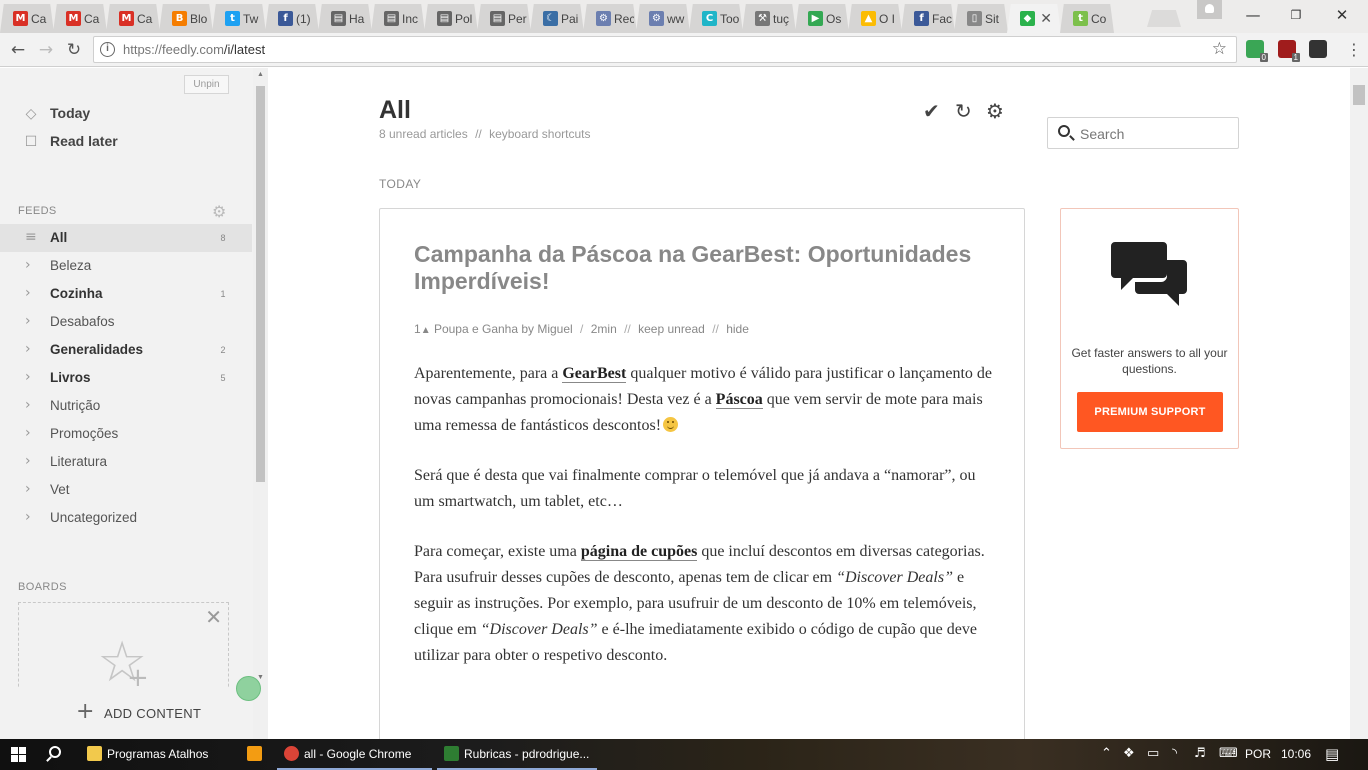 This screenshot has width=1368, height=770. What do you see at coordinates (239, 18) in the screenshot?
I see `browser-tab: t Tw` at bounding box center [239, 18].